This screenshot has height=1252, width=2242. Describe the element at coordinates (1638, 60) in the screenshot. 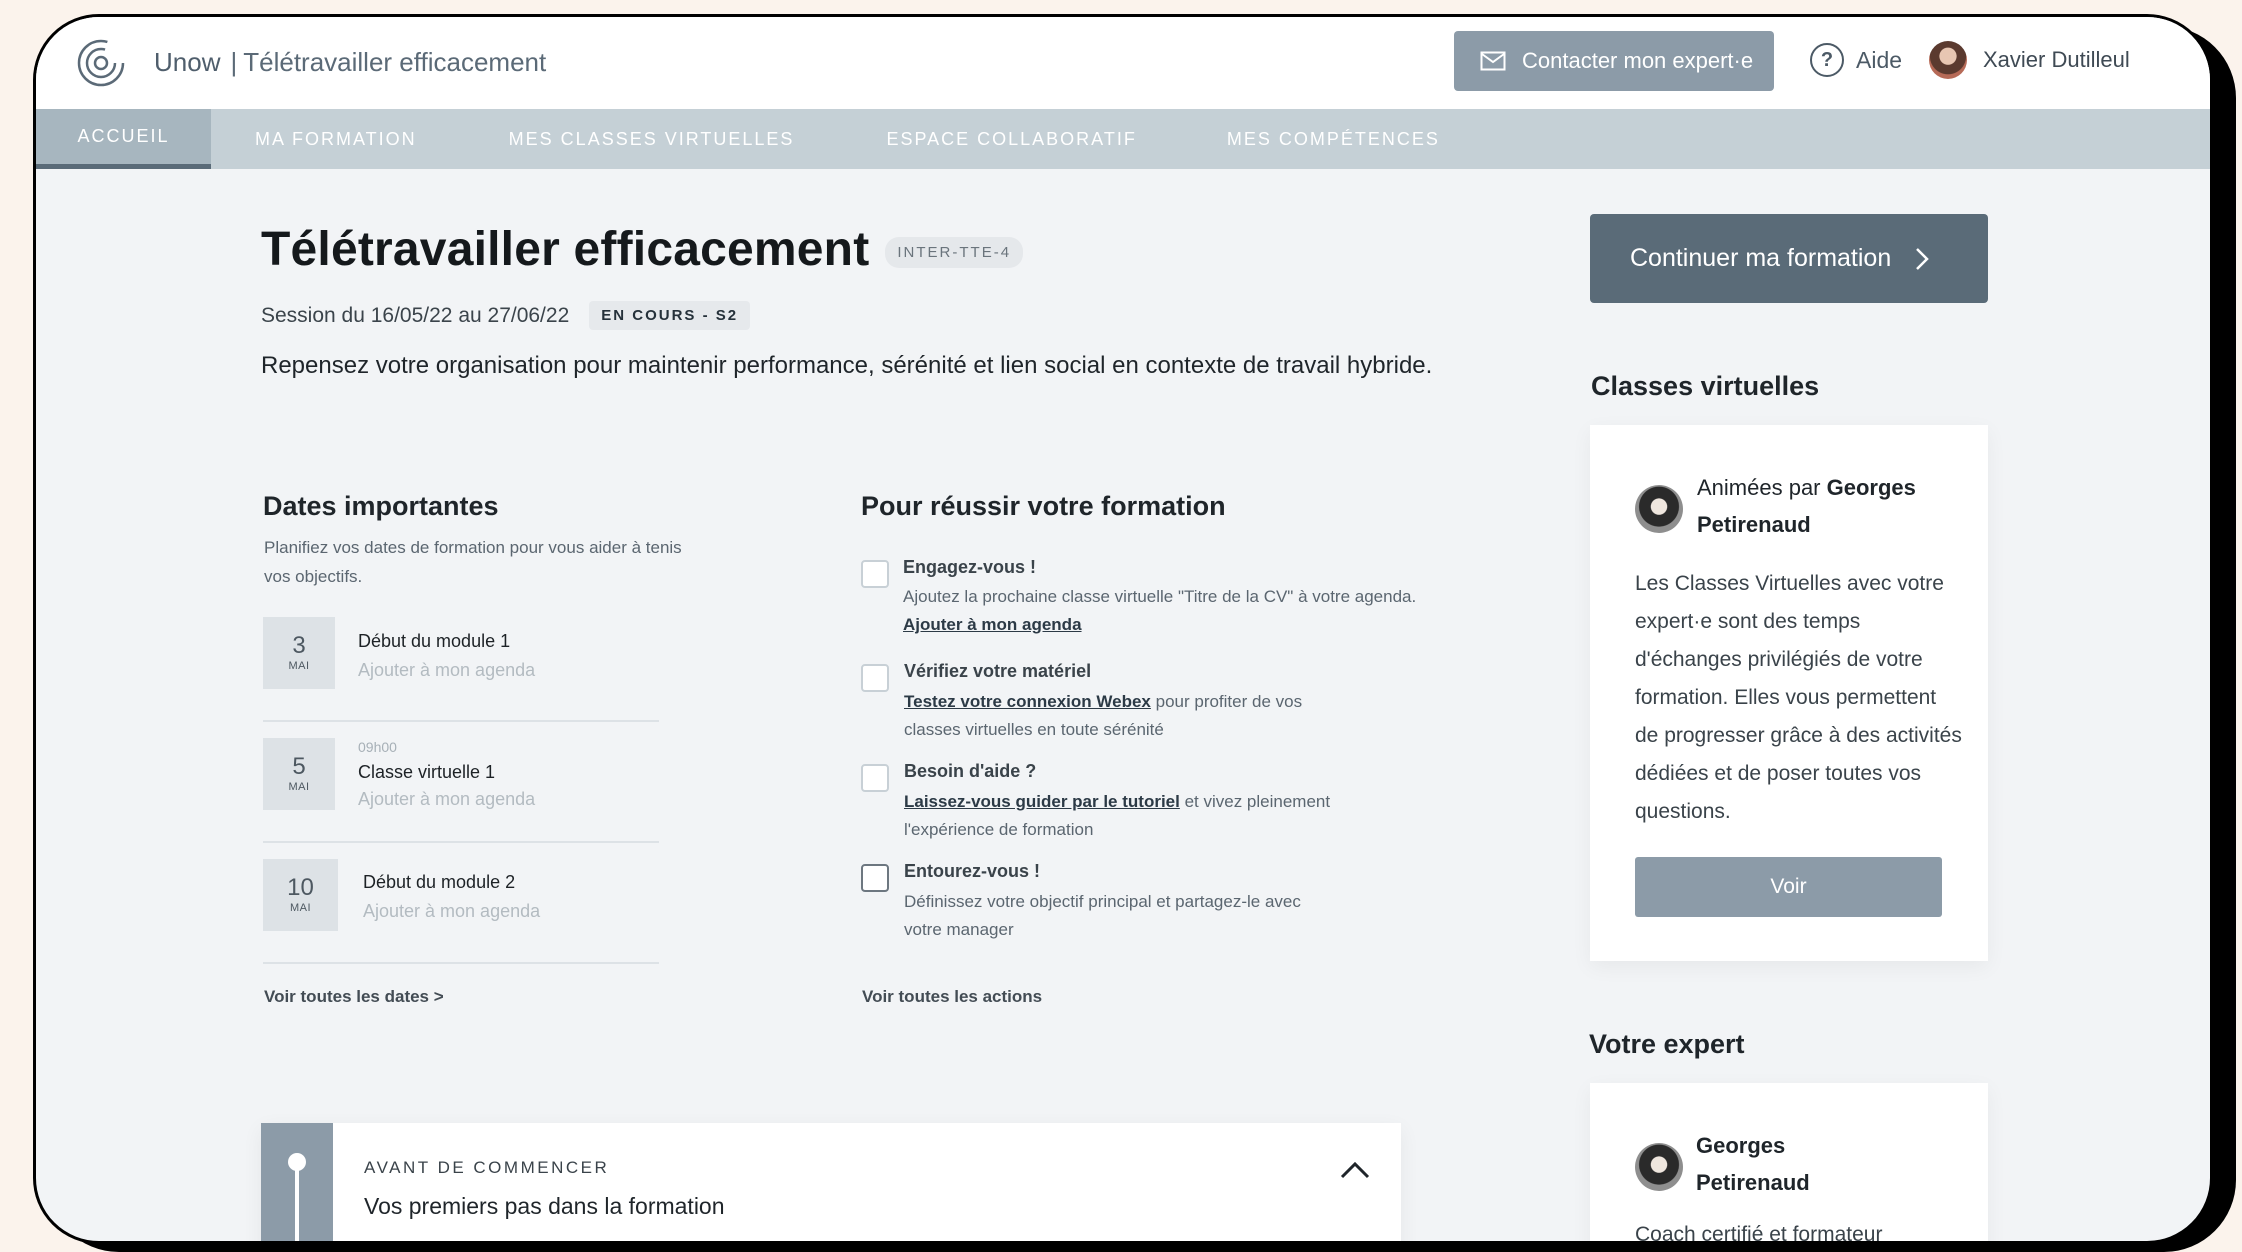

I see `contact-expert-label: Contacter mon expert·e` at that location.